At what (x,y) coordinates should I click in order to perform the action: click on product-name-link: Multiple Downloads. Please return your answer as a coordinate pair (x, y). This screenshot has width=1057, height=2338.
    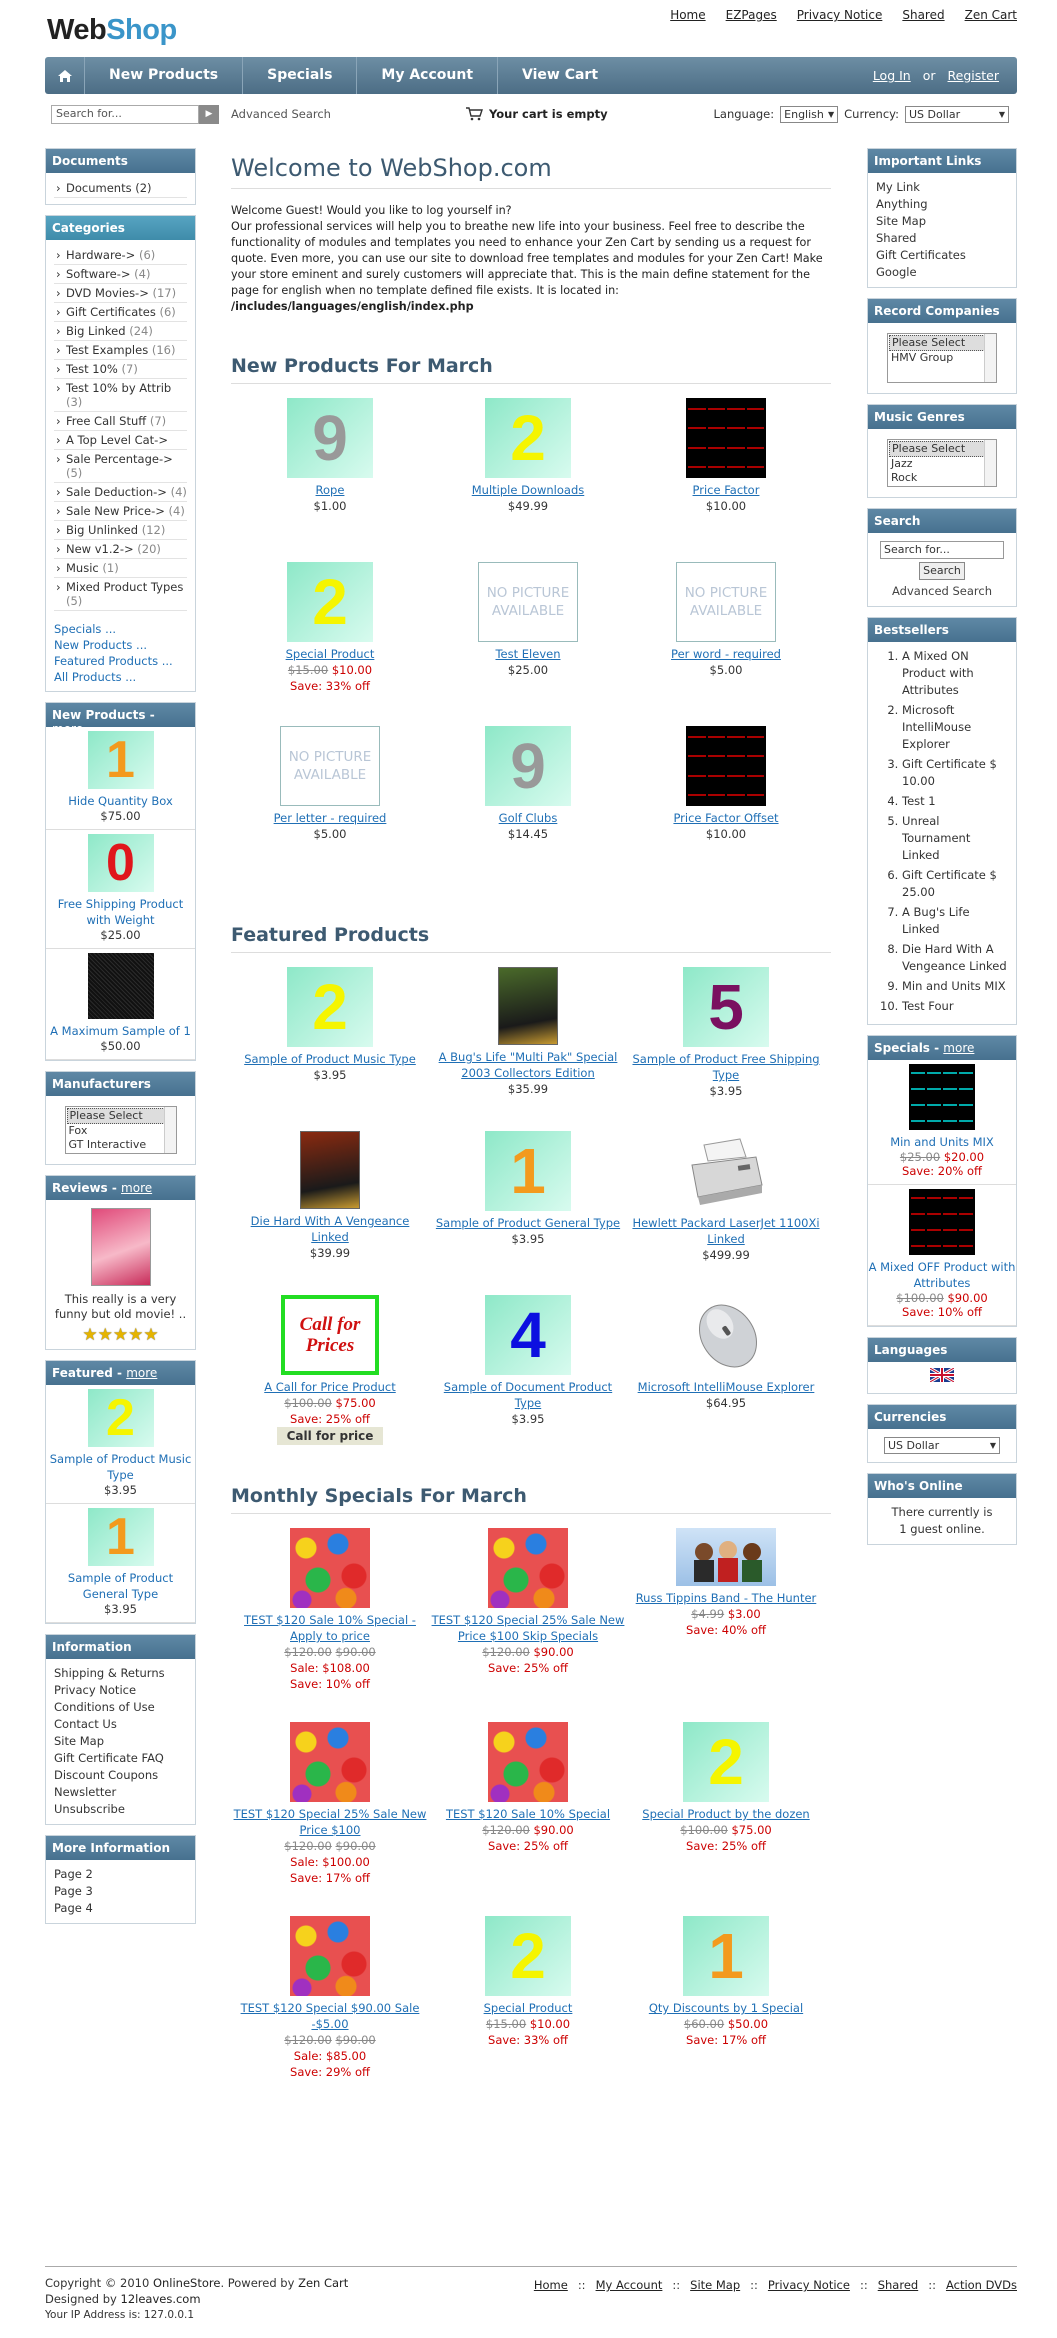
    Looking at the image, I should click on (528, 490).